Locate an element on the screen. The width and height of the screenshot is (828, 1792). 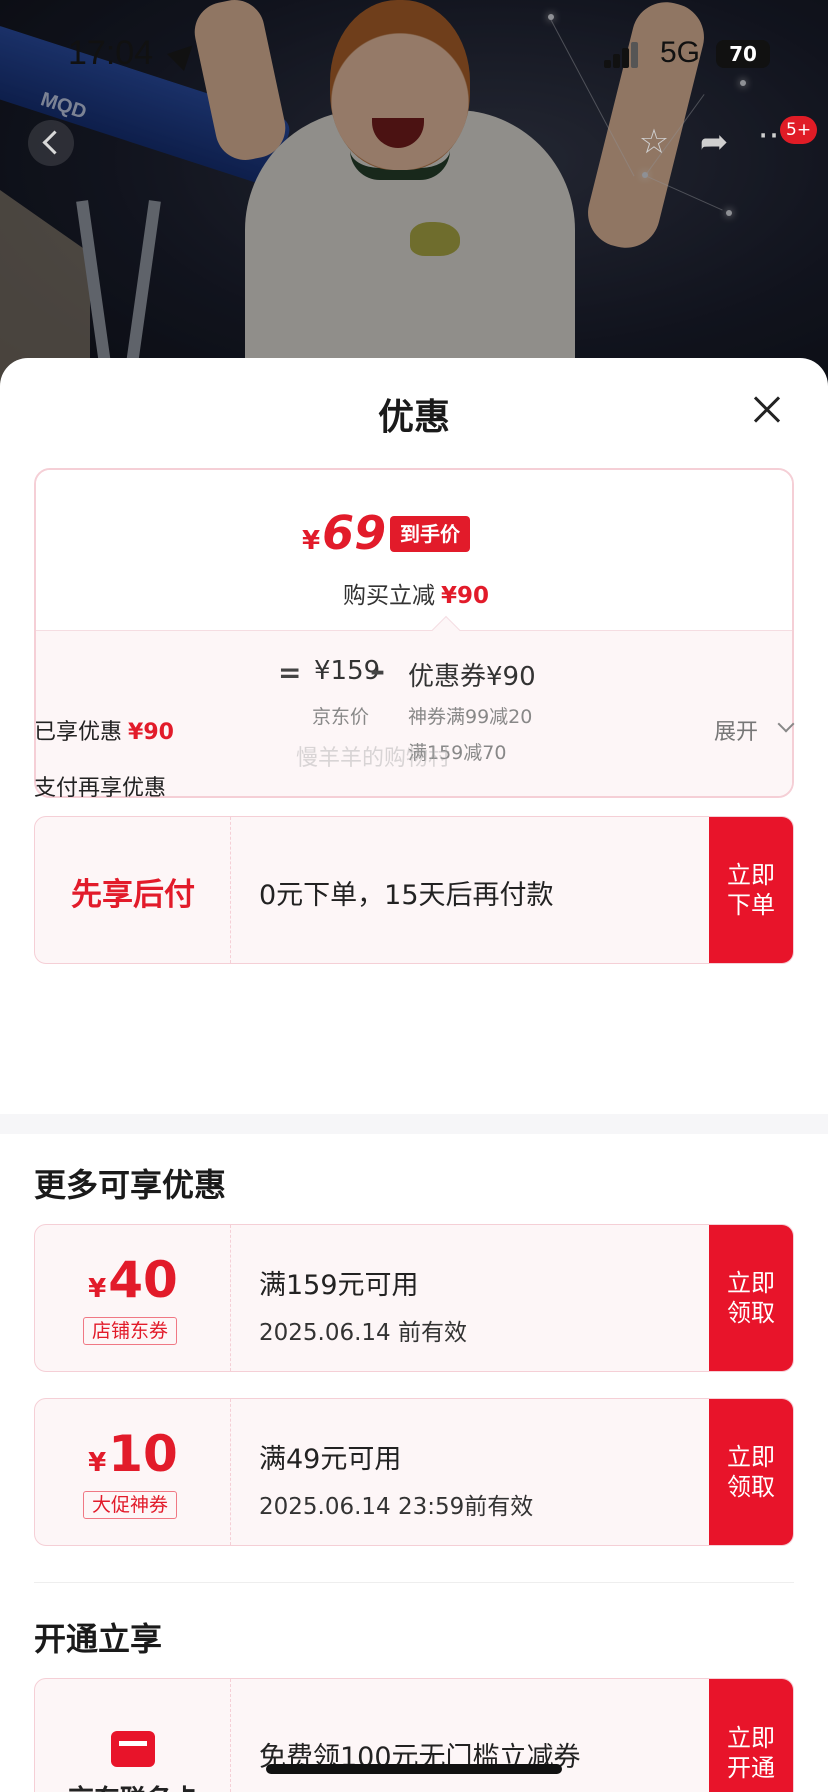
final-price-area: ¥69 到手价 购买立减 ¥90 is located at coordinates (414, 550).